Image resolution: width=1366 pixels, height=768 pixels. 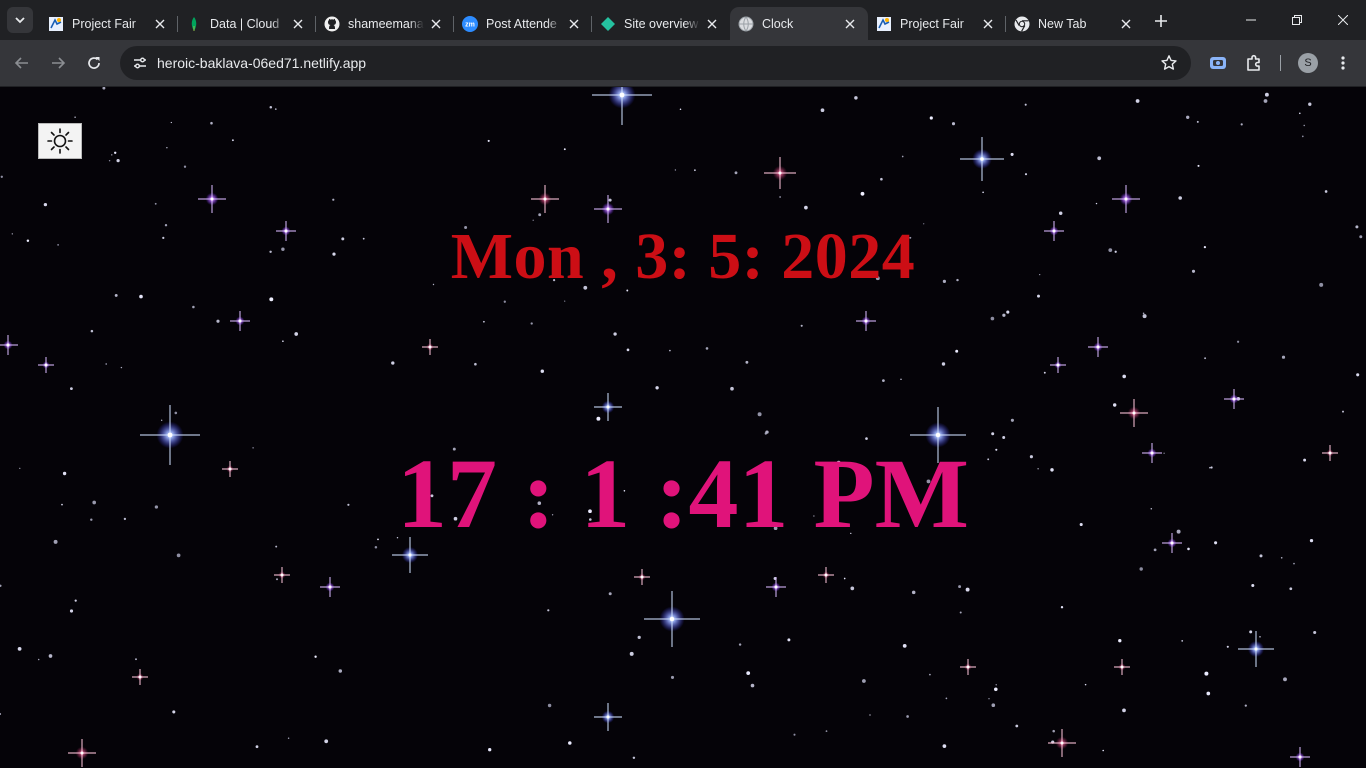 I want to click on site-settings-icon, so click(x=140, y=63).